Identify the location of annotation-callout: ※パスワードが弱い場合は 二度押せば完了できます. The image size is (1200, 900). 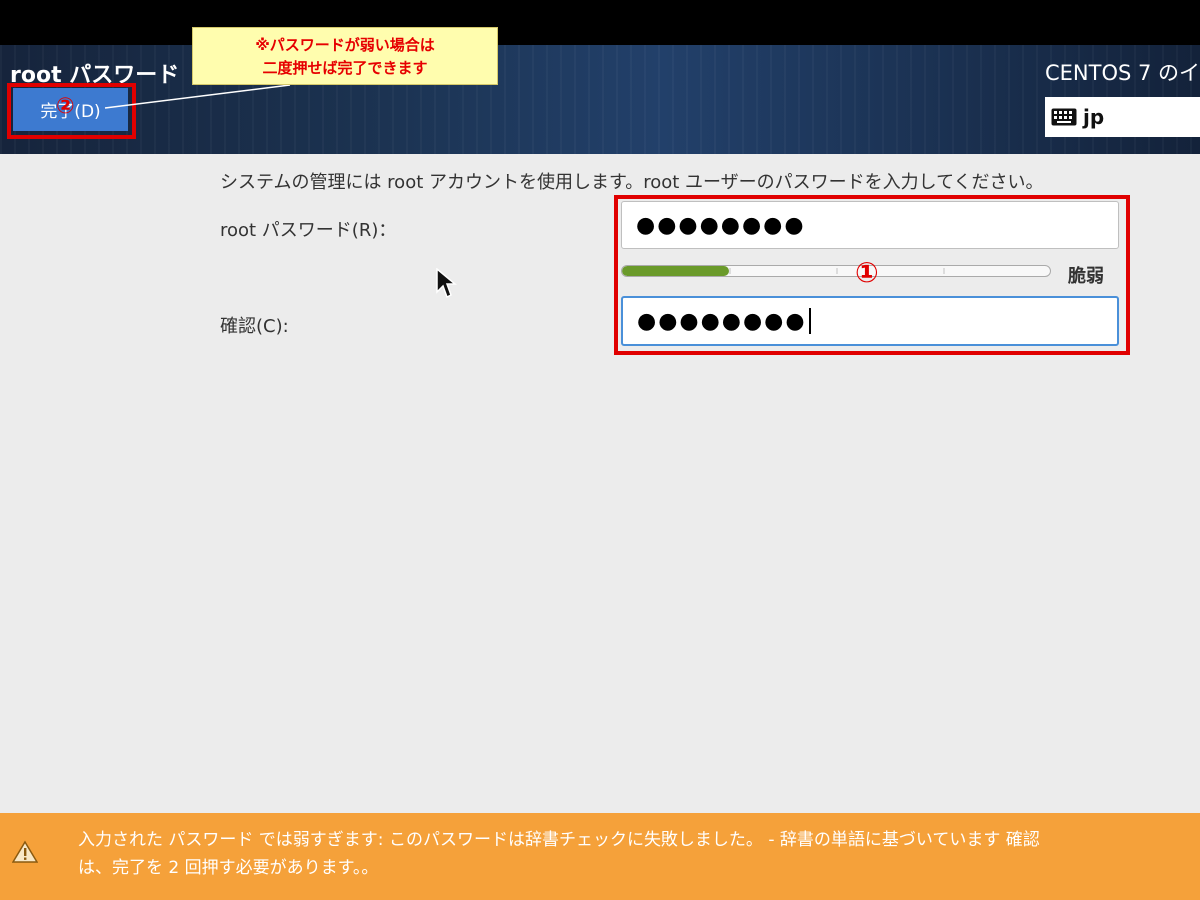
(345, 56).